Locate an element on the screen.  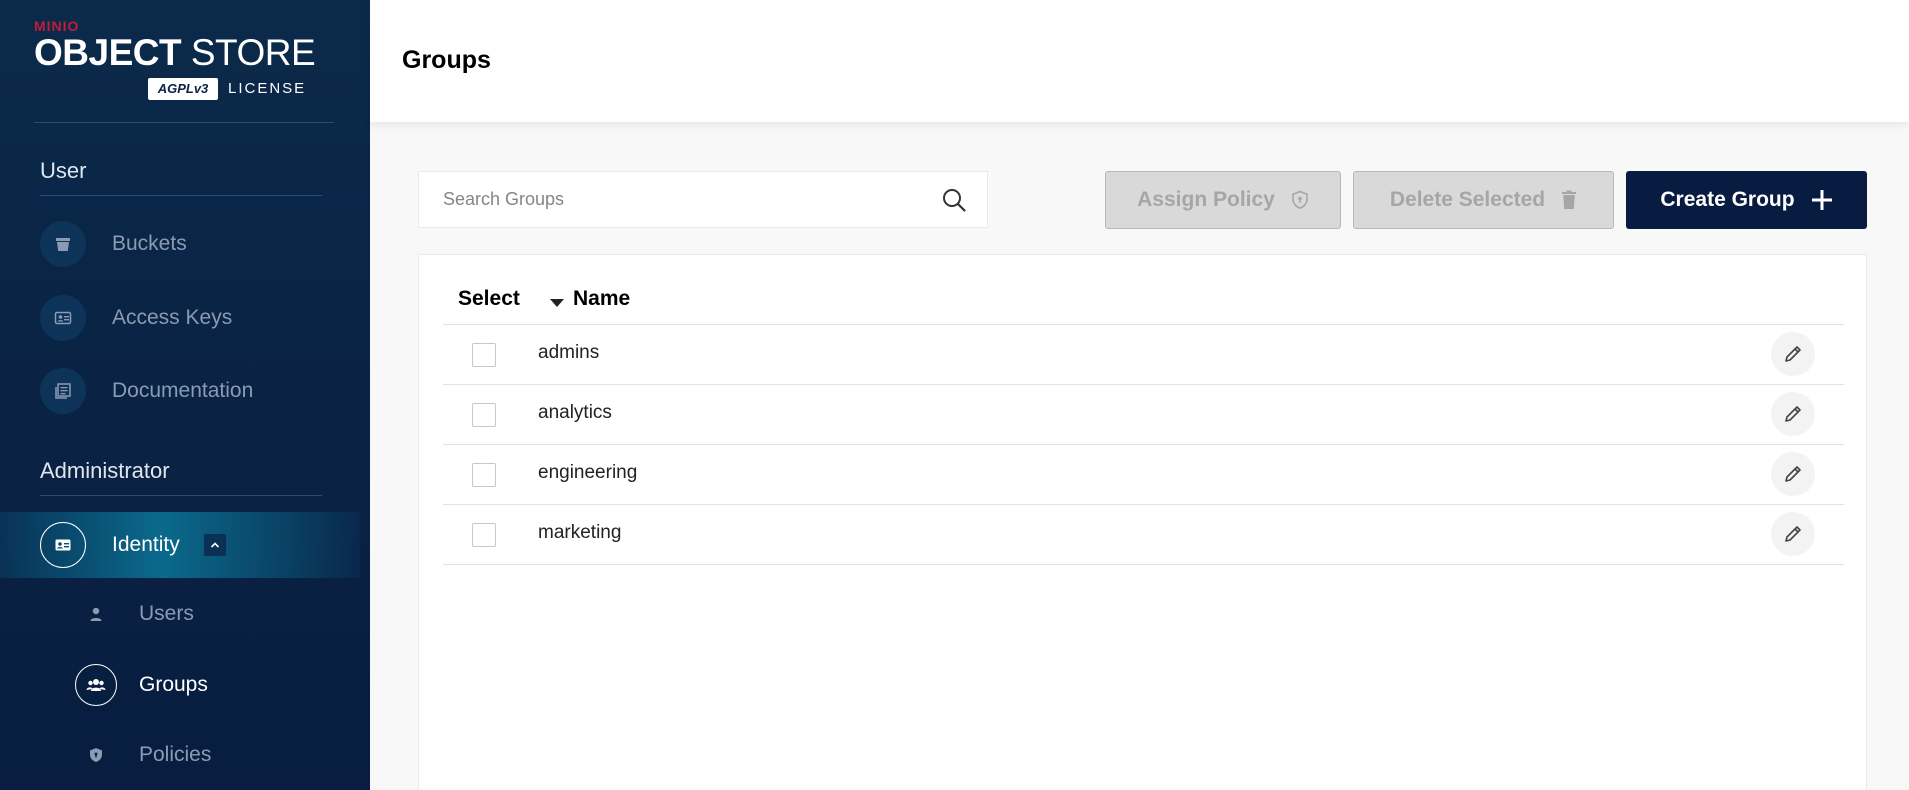
sidebar-item-label: Buckets is located at coordinates (149, 243).